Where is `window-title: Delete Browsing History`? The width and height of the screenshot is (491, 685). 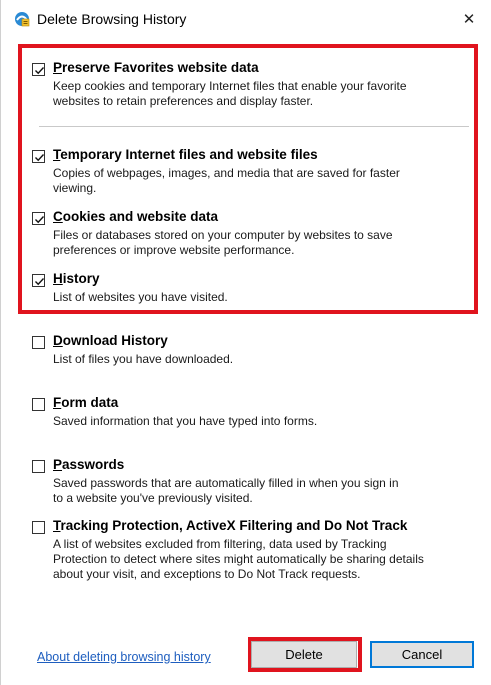 window-title: Delete Browsing History is located at coordinates (112, 19).